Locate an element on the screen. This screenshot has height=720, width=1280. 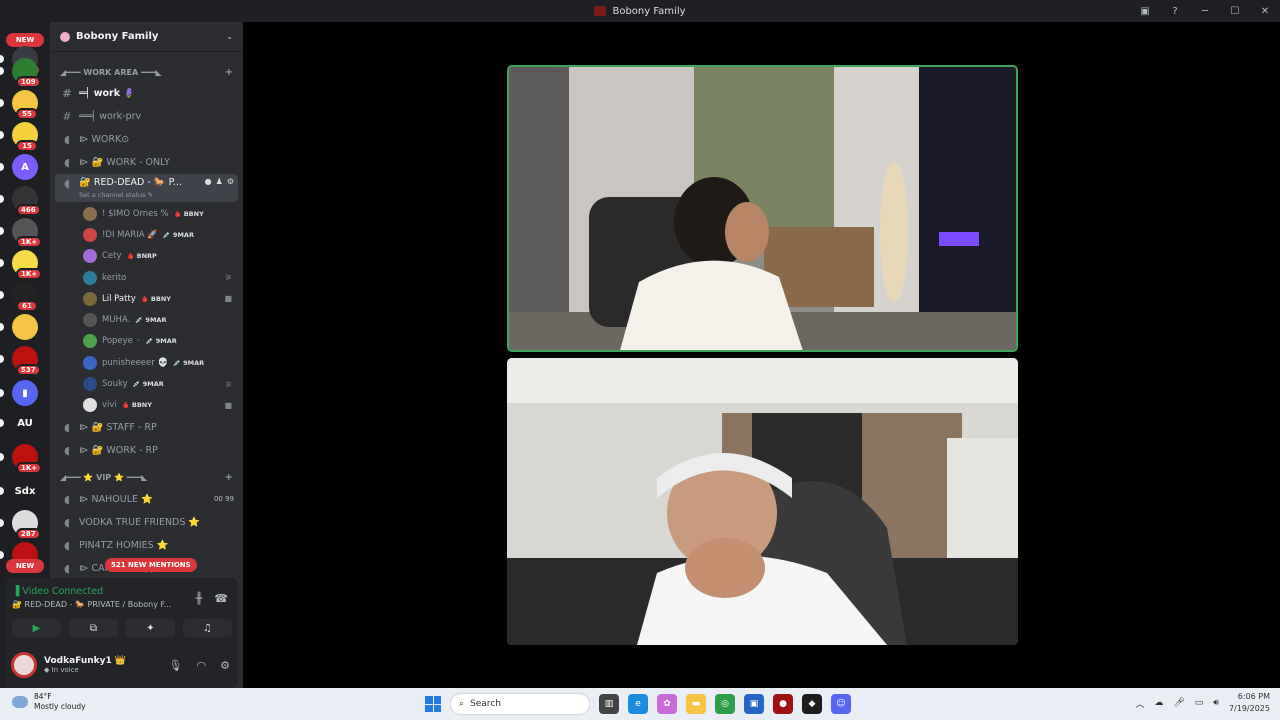
invite-icon: ♟ is located at coordinates (219, 181).